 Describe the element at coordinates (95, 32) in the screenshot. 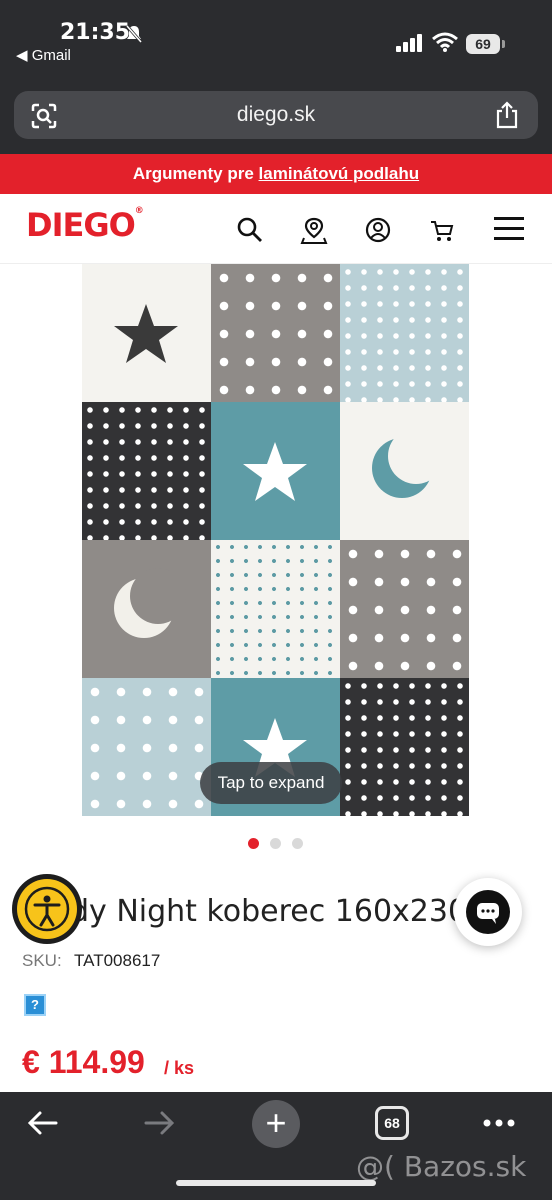

I see `clock: 21:35` at that location.